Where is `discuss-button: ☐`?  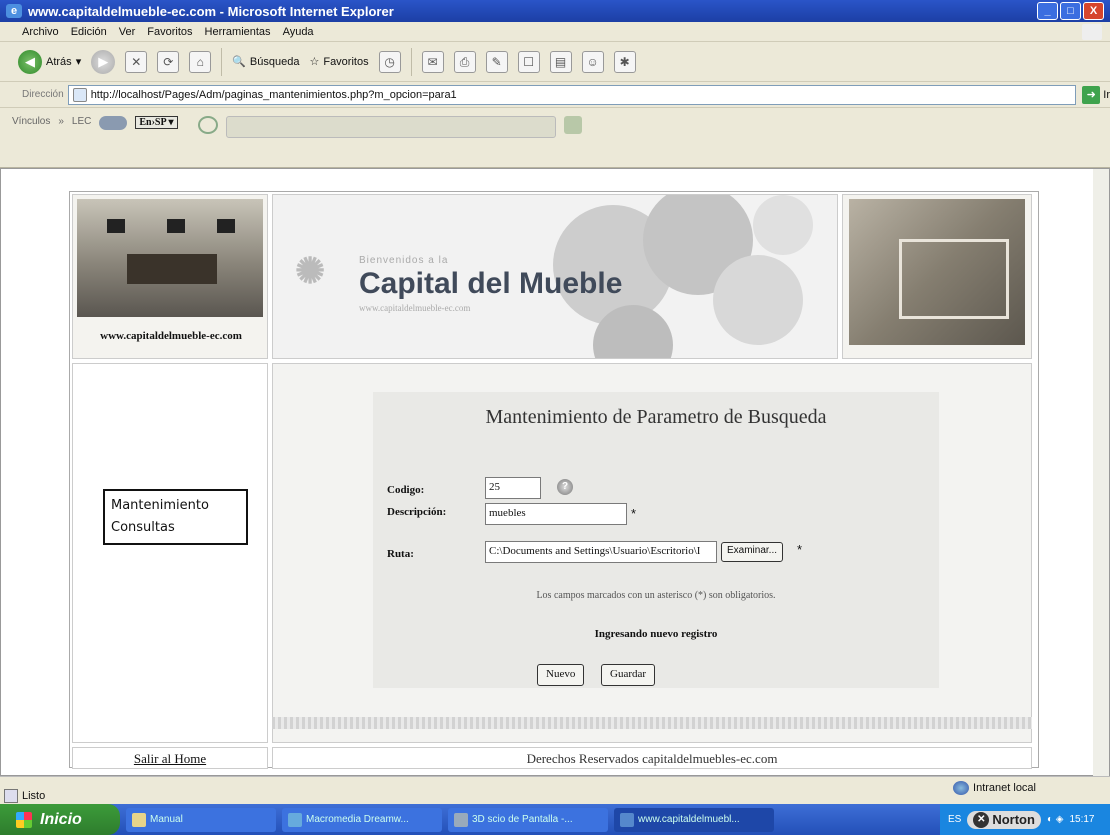
discuss-button: ☐ is located at coordinates (528, 61).